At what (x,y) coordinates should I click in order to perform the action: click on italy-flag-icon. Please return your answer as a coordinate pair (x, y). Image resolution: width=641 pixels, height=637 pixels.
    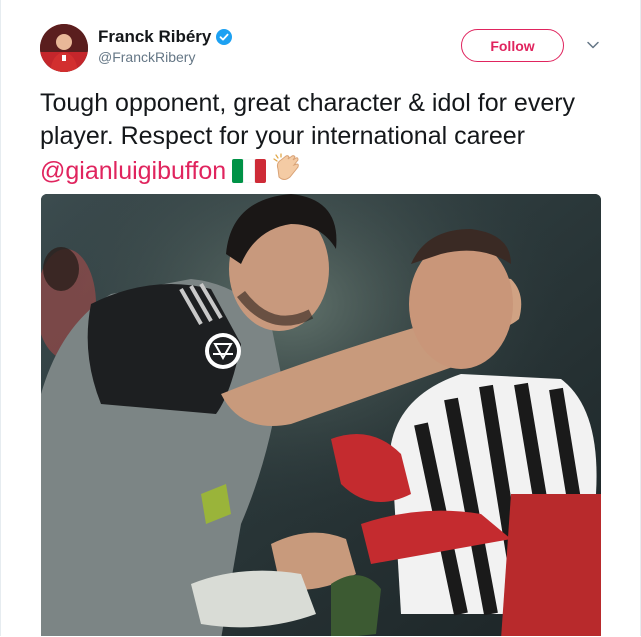
    Looking at the image, I should click on (249, 175).